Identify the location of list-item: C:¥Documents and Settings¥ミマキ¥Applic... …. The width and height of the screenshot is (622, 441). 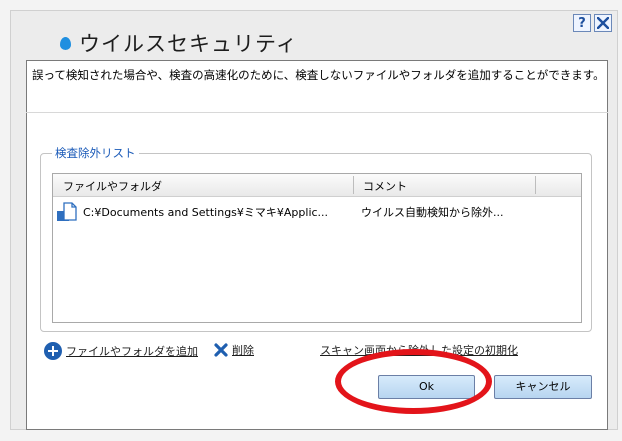
(317, 211).